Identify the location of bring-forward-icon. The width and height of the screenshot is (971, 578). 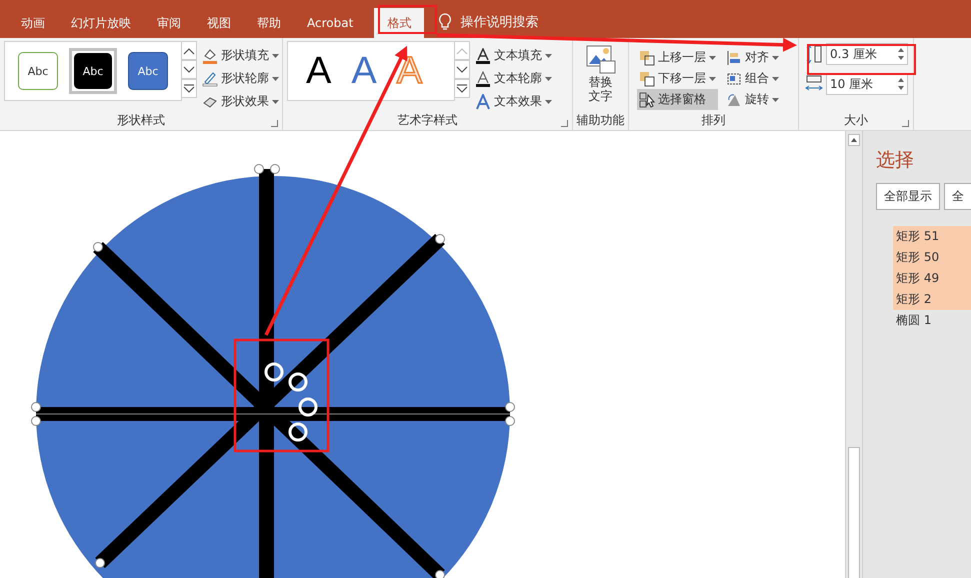
(647, 58).